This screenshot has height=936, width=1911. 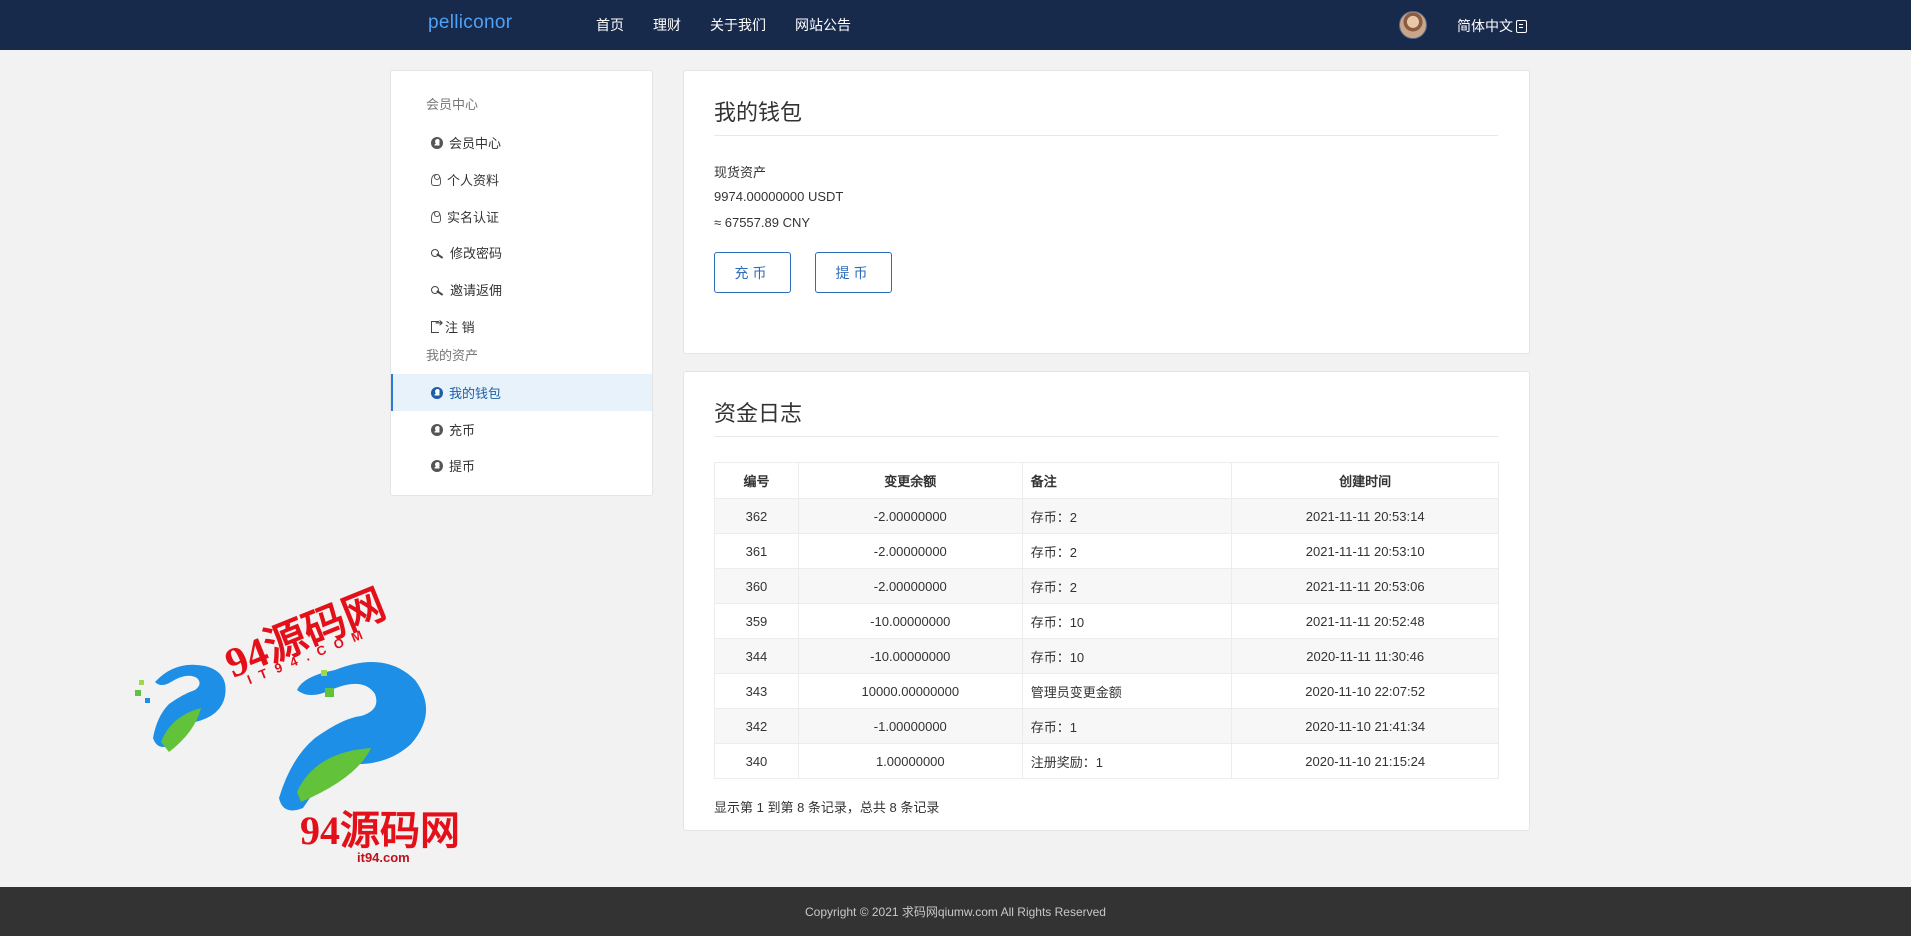 What do you see at coordinates (452, 355) in the screenshot?
I see `sidebar-section-assets-title: 我的资产` at bounding box center [452, 355].